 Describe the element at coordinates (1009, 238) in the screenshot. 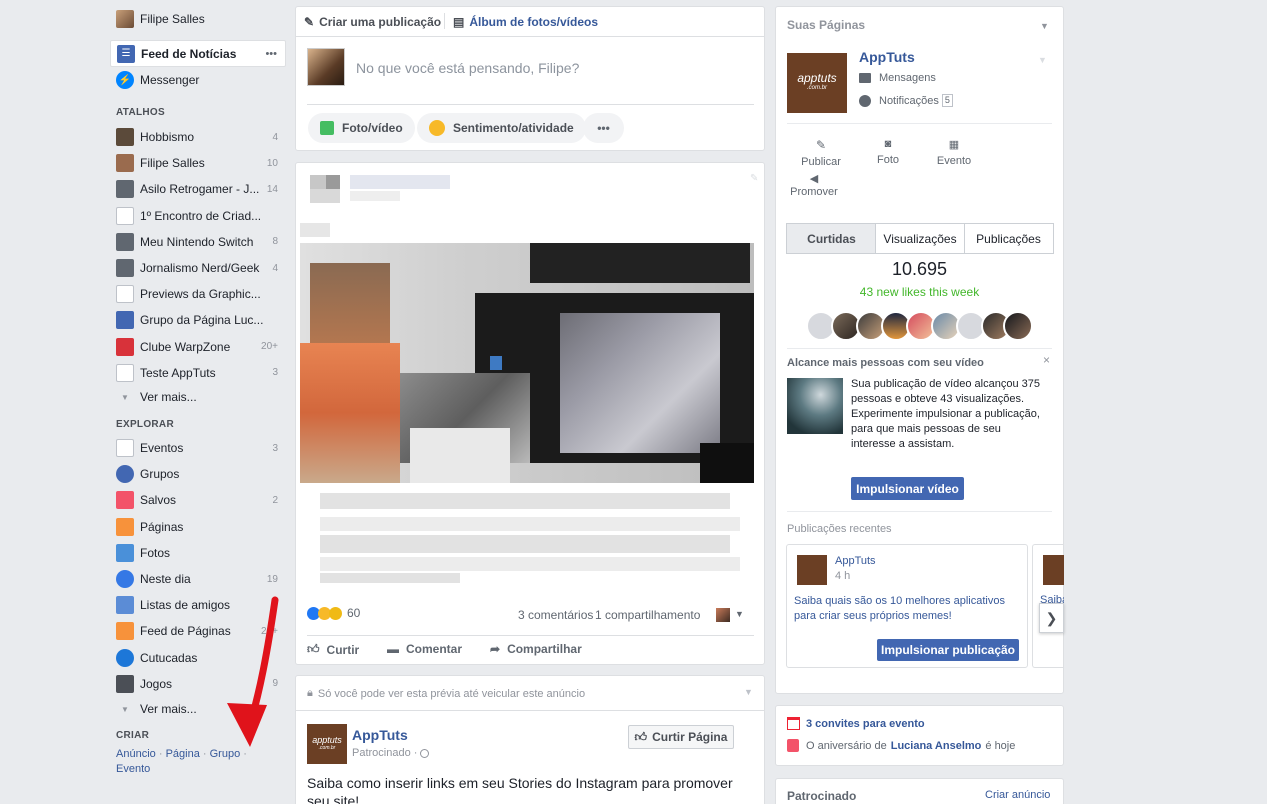

I see `tab-posts: Publicações` at that location.